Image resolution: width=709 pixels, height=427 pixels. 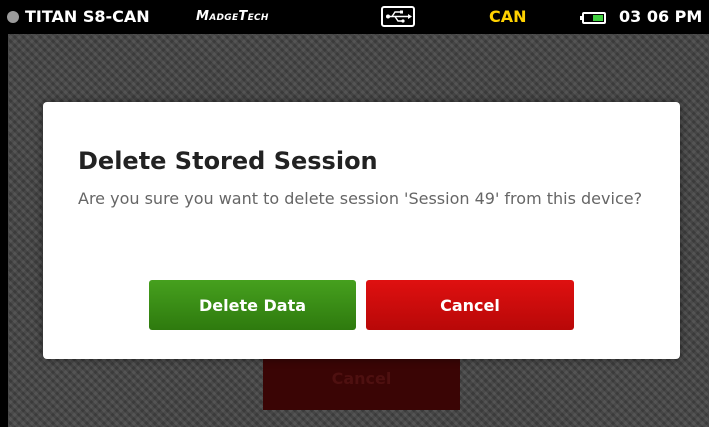 I want to click on mode-label: CAN, so click(x=508, y=16).